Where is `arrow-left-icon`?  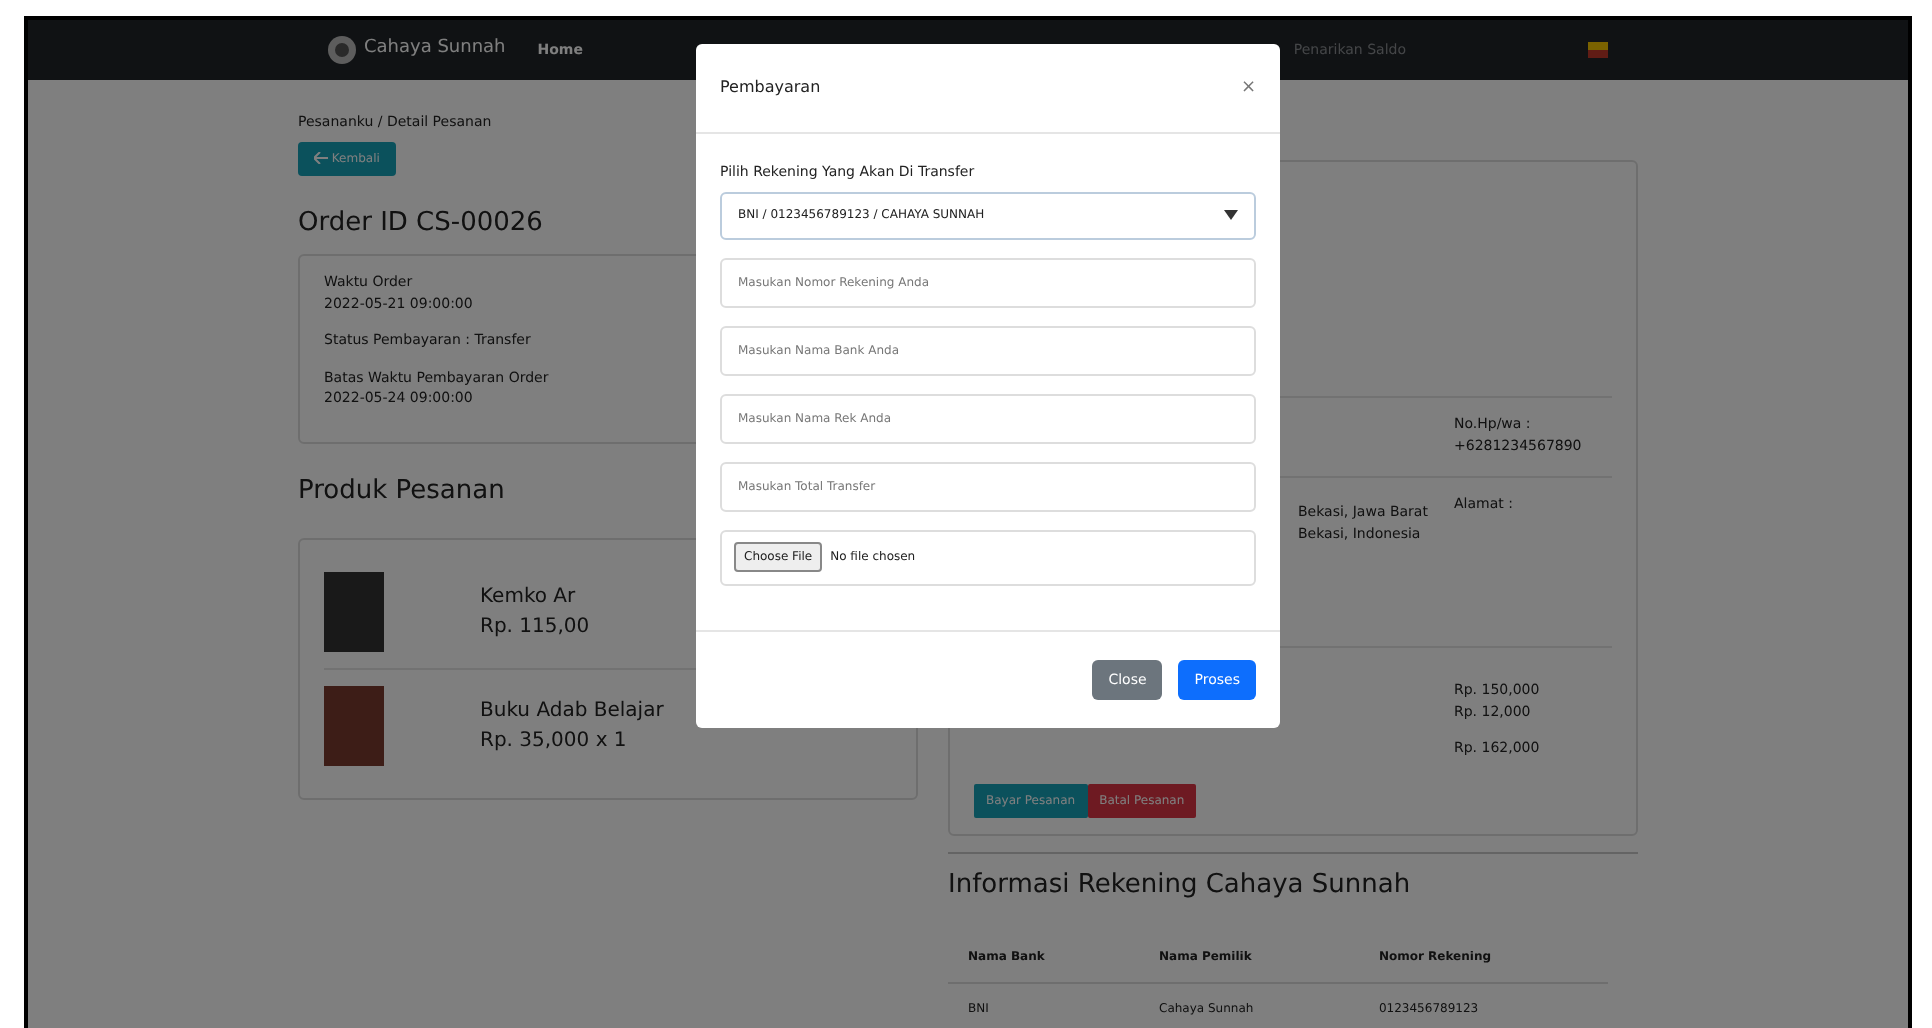 arrow-left-icon is located at coordinates (321, 157).